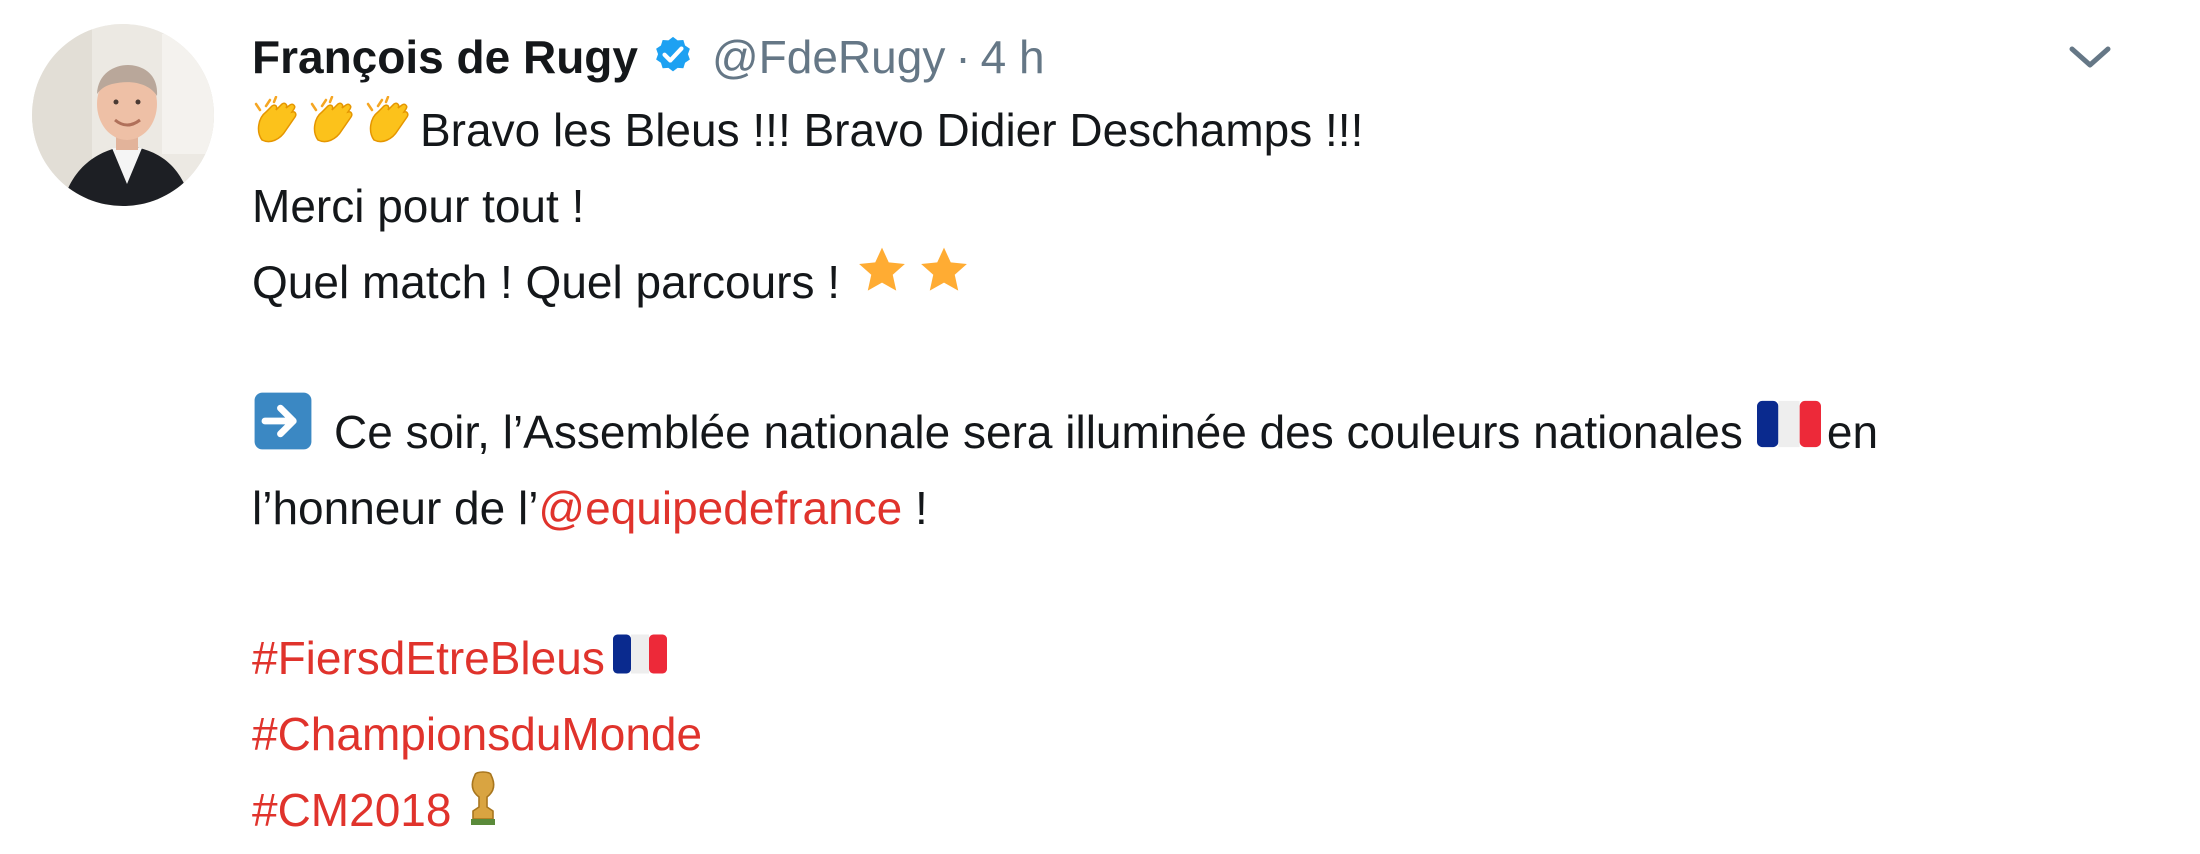  I want to click on trophy-icon, so click(483, 810).